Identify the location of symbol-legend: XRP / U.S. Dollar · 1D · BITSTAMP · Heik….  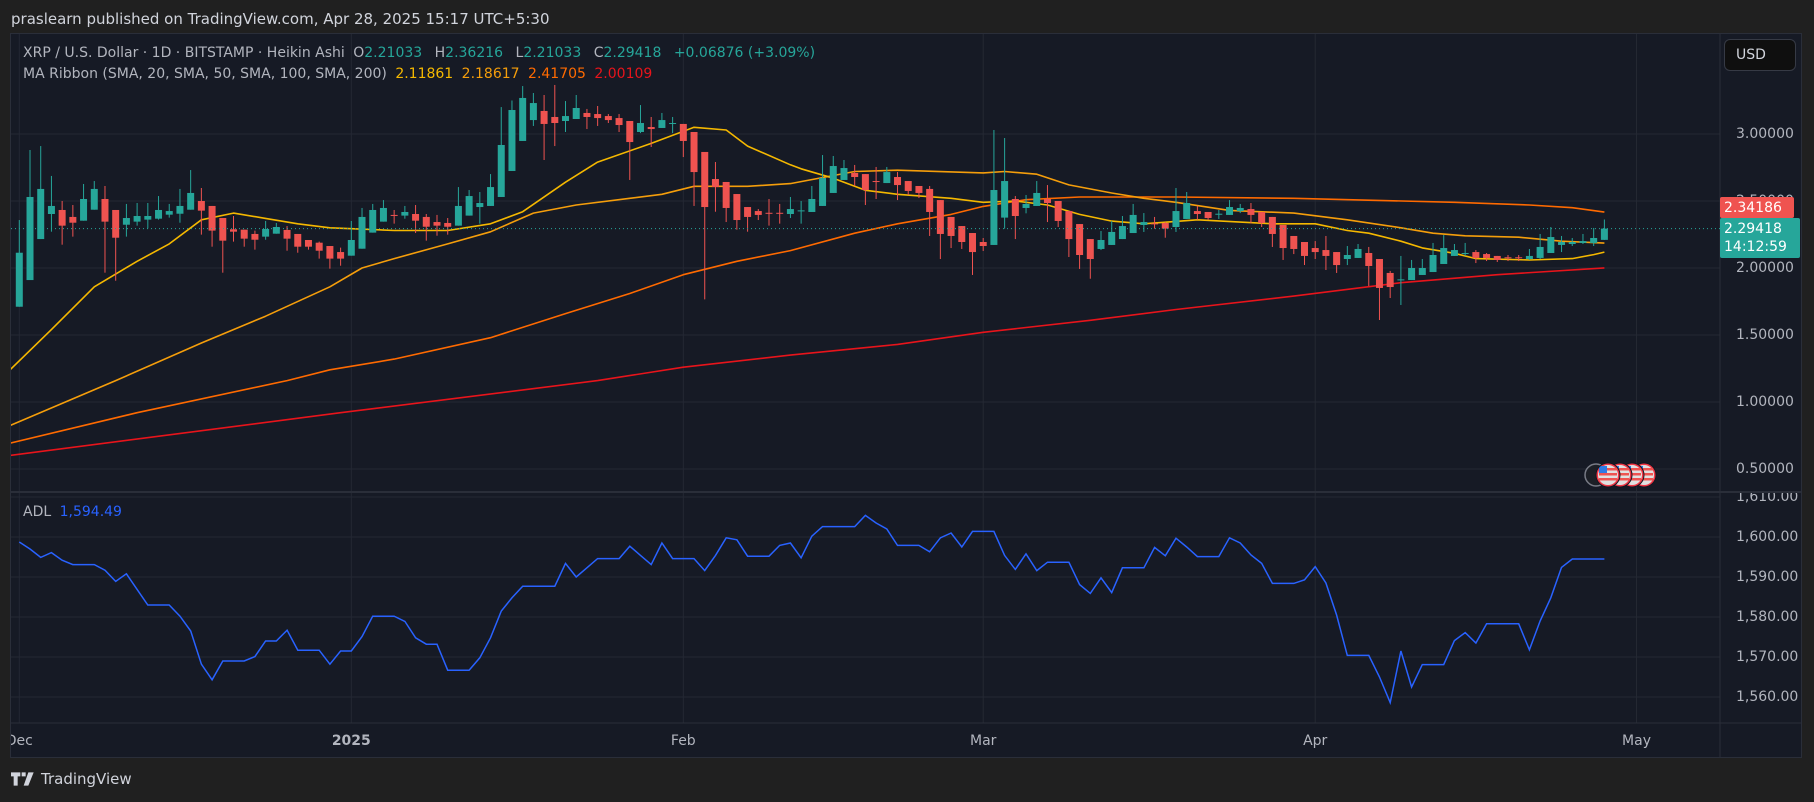
(421, 53).